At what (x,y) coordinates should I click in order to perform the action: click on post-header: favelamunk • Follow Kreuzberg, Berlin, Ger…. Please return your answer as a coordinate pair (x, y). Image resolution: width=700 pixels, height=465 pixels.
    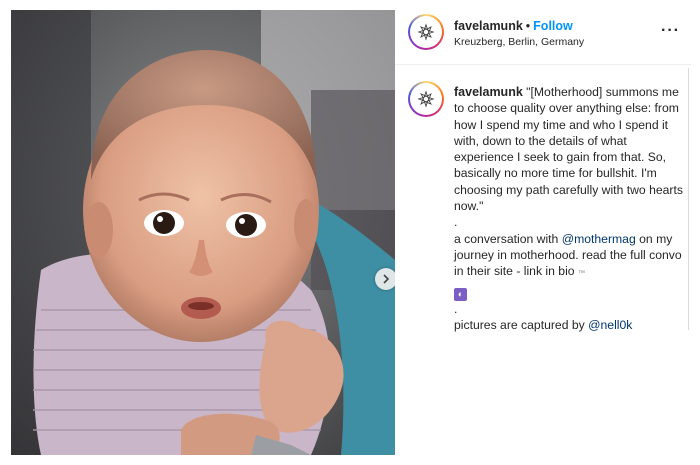
    Looking at the image, I should click on (543, 32).